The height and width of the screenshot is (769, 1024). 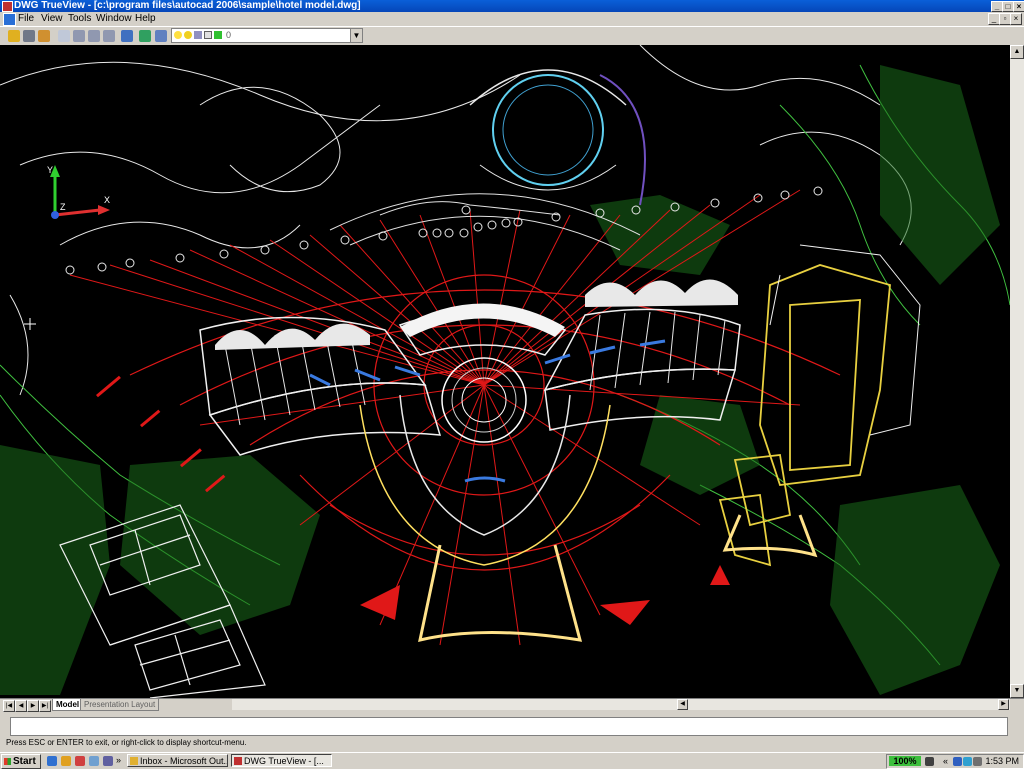 I want to click on menu-bar: File View Tools Window Help, so click(x=512, y=19).